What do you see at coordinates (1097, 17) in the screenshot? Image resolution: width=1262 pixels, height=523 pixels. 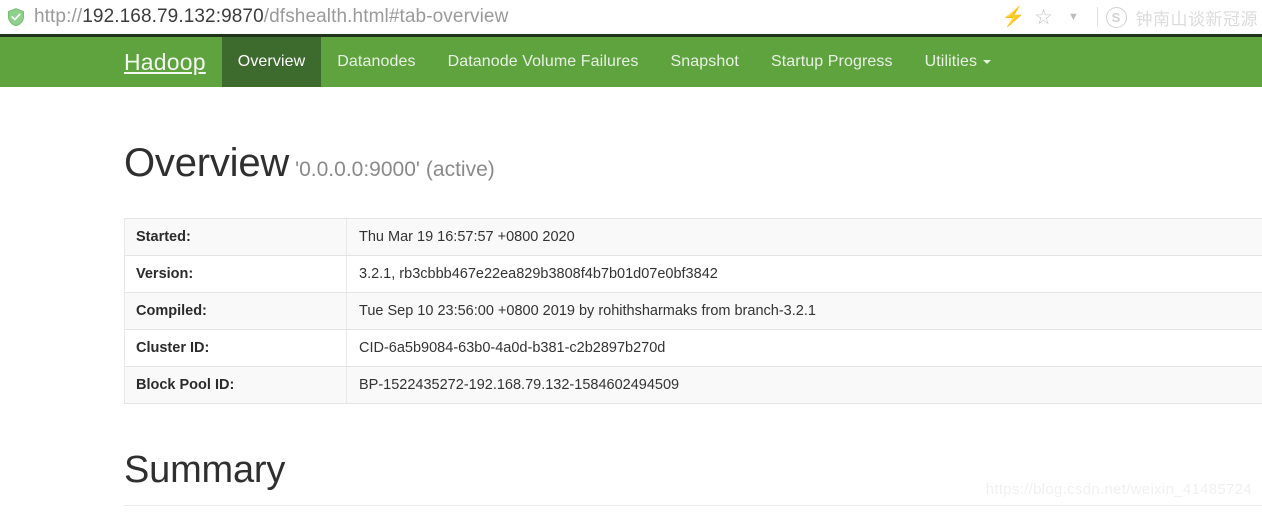 I see `toolbar-divider` at bounding box center [1097, 17].